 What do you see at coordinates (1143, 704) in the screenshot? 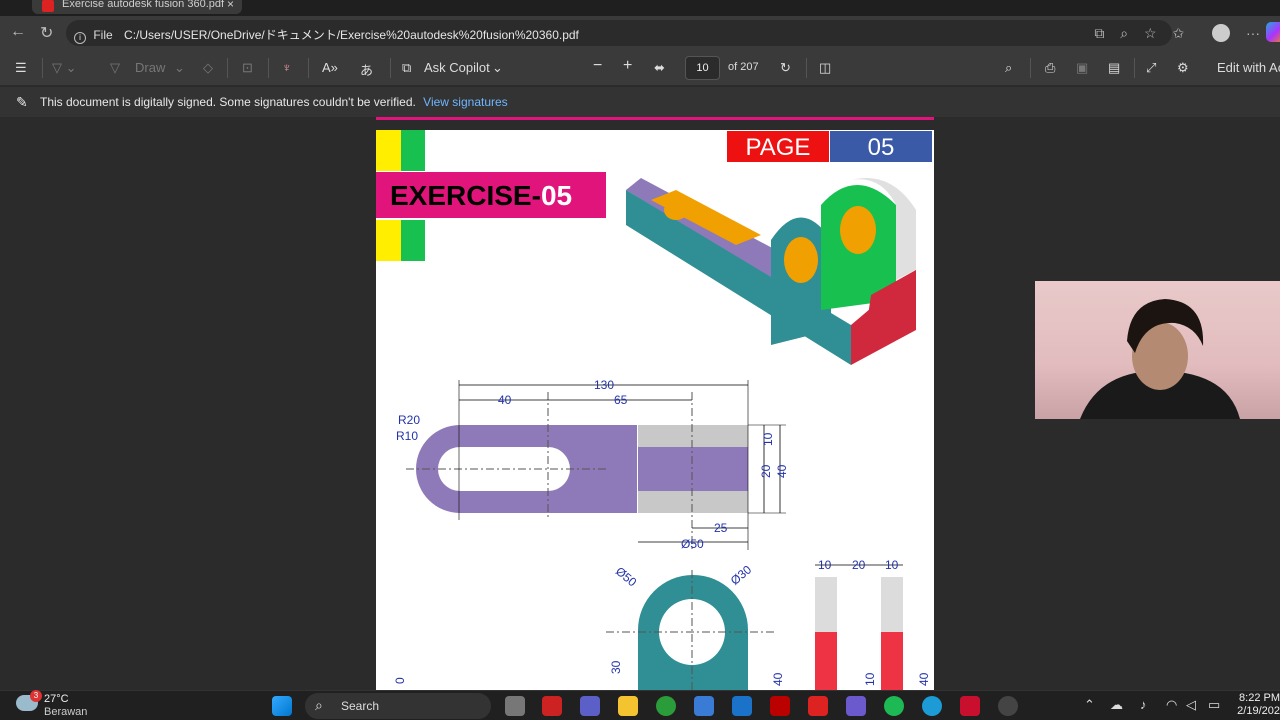
I see `microphone-icon: ♪` at bounding box center [1143, 704].